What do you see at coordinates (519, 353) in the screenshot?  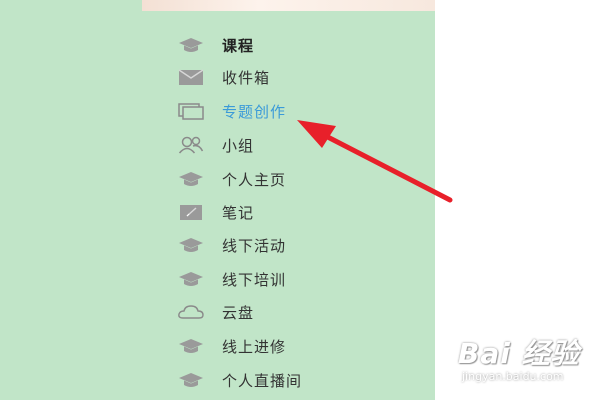 I see `watermark-logo: Bai 经验` at bounding box center [519, 353].